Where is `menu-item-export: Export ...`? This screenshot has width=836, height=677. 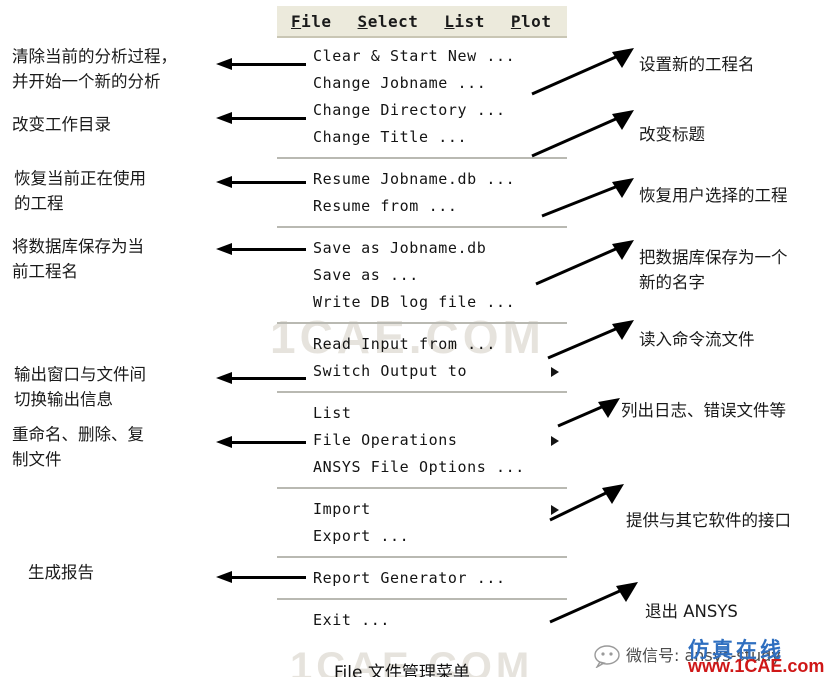 menu-item-export: Export ... is located at coordinates (422, 536).